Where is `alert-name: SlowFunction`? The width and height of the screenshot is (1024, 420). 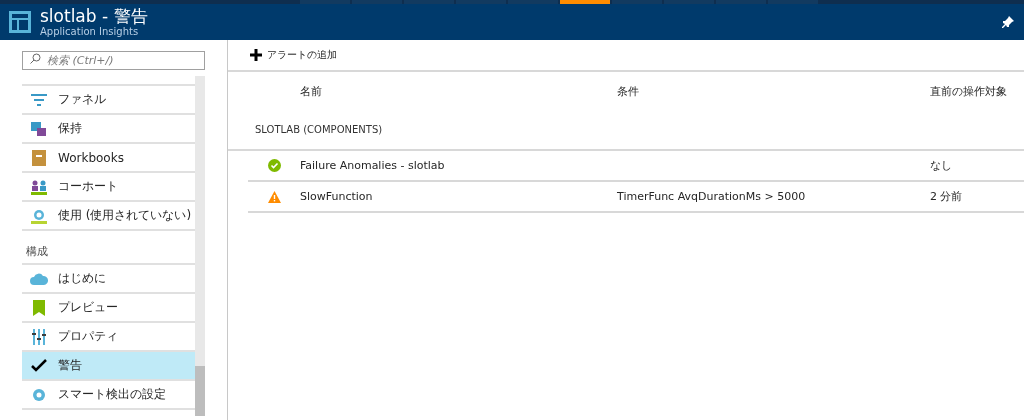
alert-name: SlowFunction is located at coordinates (336, 196).